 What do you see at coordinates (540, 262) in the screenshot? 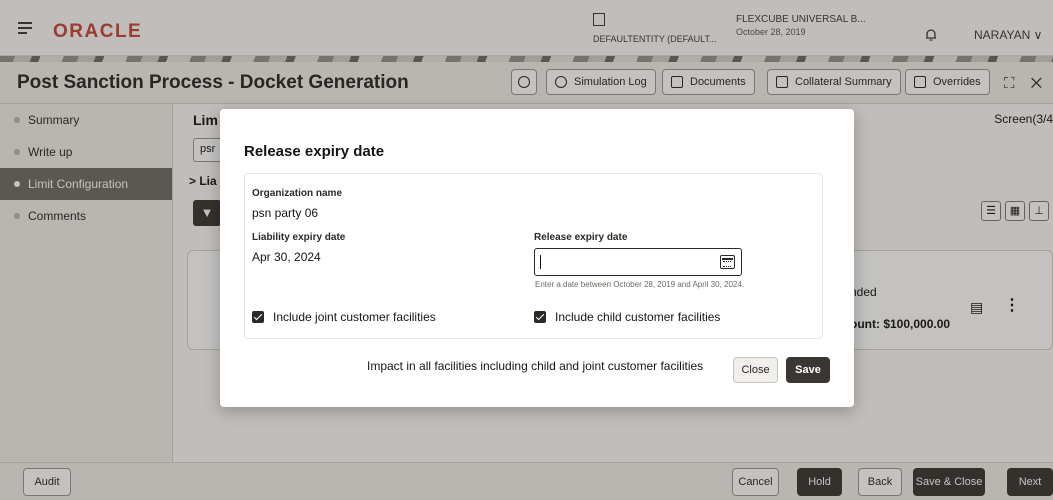
I see `text-caret` at bounding box center [540, 262].